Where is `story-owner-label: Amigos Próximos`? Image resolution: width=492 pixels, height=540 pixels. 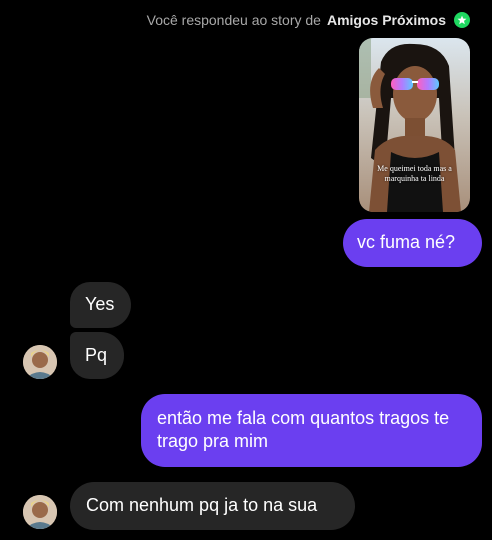 story-owner-label: Amigos Próximos is located at coordinates (386, 20).